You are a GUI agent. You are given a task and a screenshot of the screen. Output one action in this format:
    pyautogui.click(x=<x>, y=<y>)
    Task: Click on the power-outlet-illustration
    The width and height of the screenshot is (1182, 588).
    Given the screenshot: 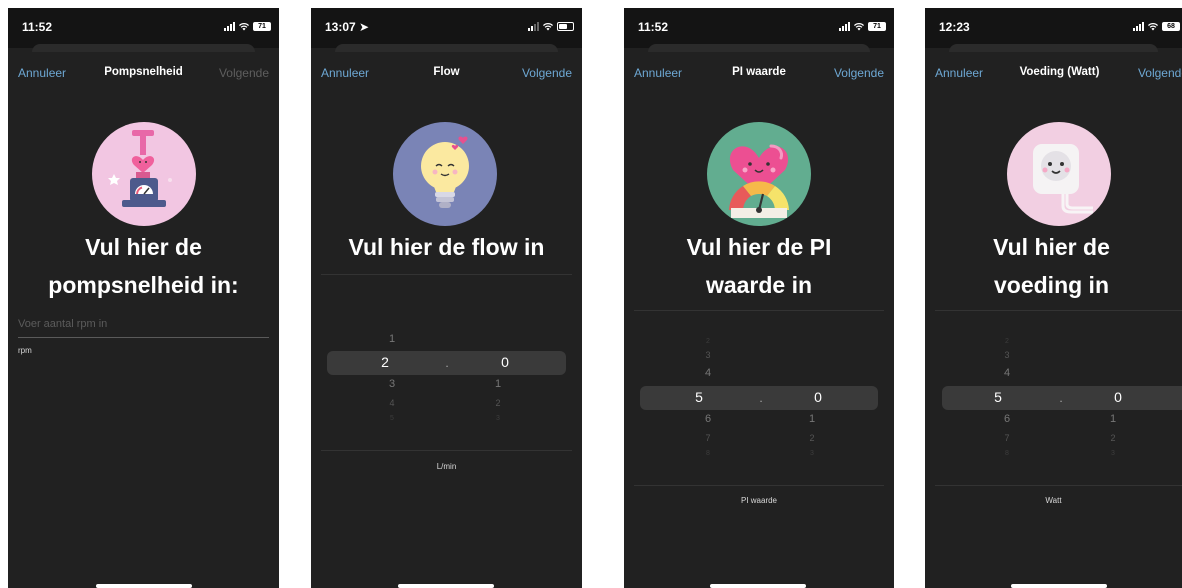 What is the action you would take?
    pyautogui.click(x=1059, y=174)
    